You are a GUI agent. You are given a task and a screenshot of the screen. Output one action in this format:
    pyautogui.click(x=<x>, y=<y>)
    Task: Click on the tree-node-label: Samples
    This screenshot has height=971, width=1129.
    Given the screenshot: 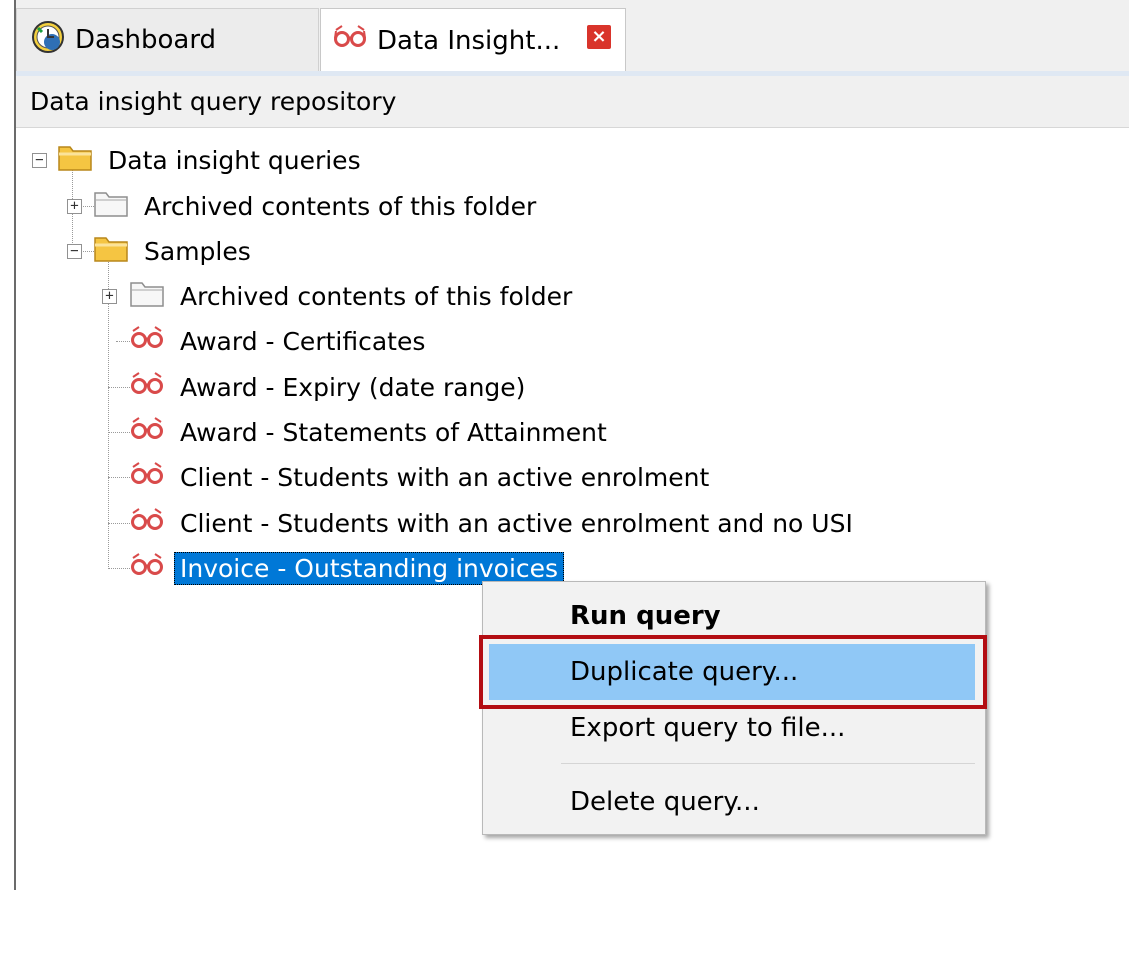 What is the action you would take?
    pyautogui.click(x=197, y=251)
    